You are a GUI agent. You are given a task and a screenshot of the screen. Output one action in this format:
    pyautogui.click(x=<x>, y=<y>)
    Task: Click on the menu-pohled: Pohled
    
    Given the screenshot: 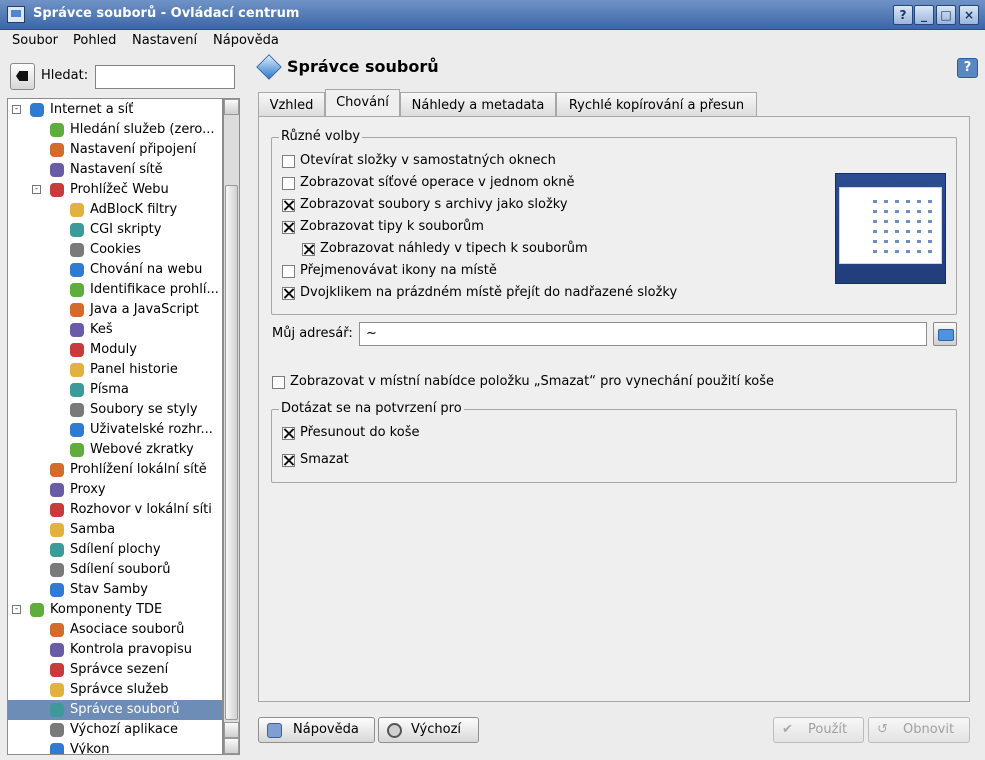 What is the action you would take?
    pyautogui.click(x=94, y=40)
    